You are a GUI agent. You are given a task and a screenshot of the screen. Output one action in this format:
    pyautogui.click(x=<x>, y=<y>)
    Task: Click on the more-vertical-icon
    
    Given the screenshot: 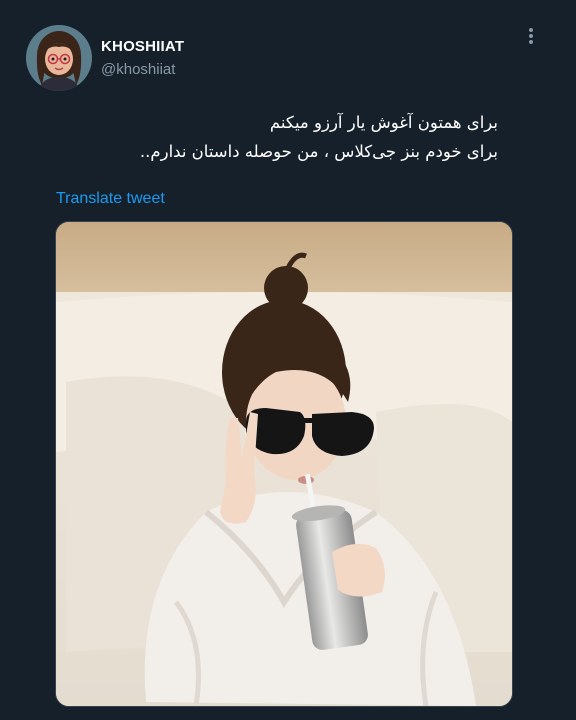 What is the action you would take?
    pyautogui.click(x=531, y=36)
    